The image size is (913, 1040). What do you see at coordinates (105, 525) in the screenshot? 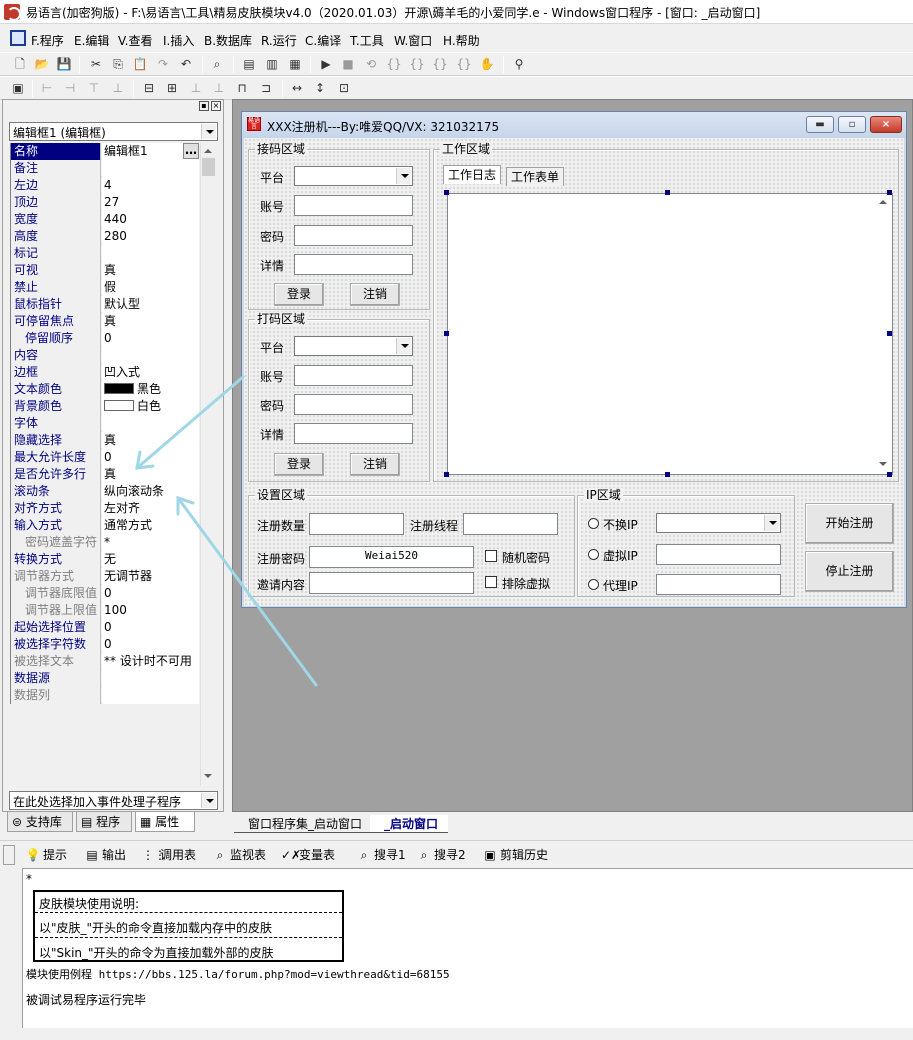
I see `property-row: 输入方式 通常方式` at bounding box center [105, 525].